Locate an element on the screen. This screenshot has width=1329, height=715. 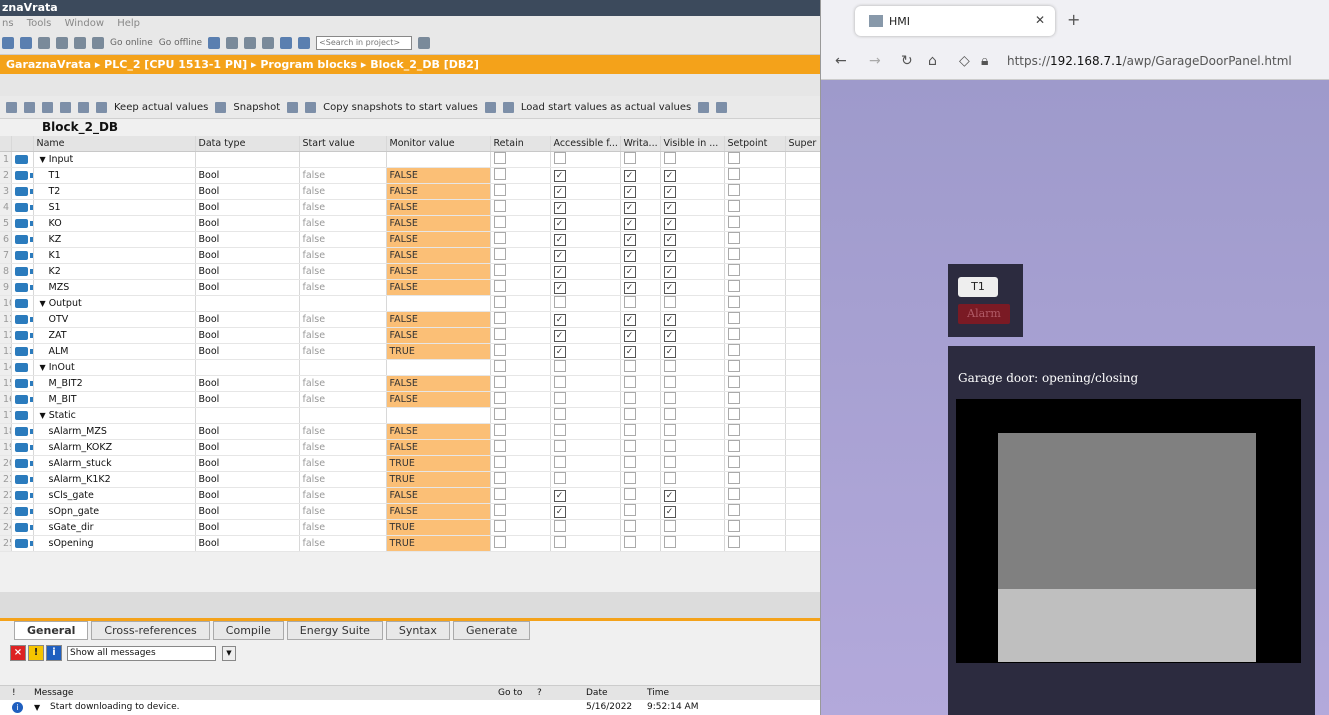
table-row: 13 ALM BoolfalseTRUE ✓ ✓ ✓ is located at coordinates (410, 351).